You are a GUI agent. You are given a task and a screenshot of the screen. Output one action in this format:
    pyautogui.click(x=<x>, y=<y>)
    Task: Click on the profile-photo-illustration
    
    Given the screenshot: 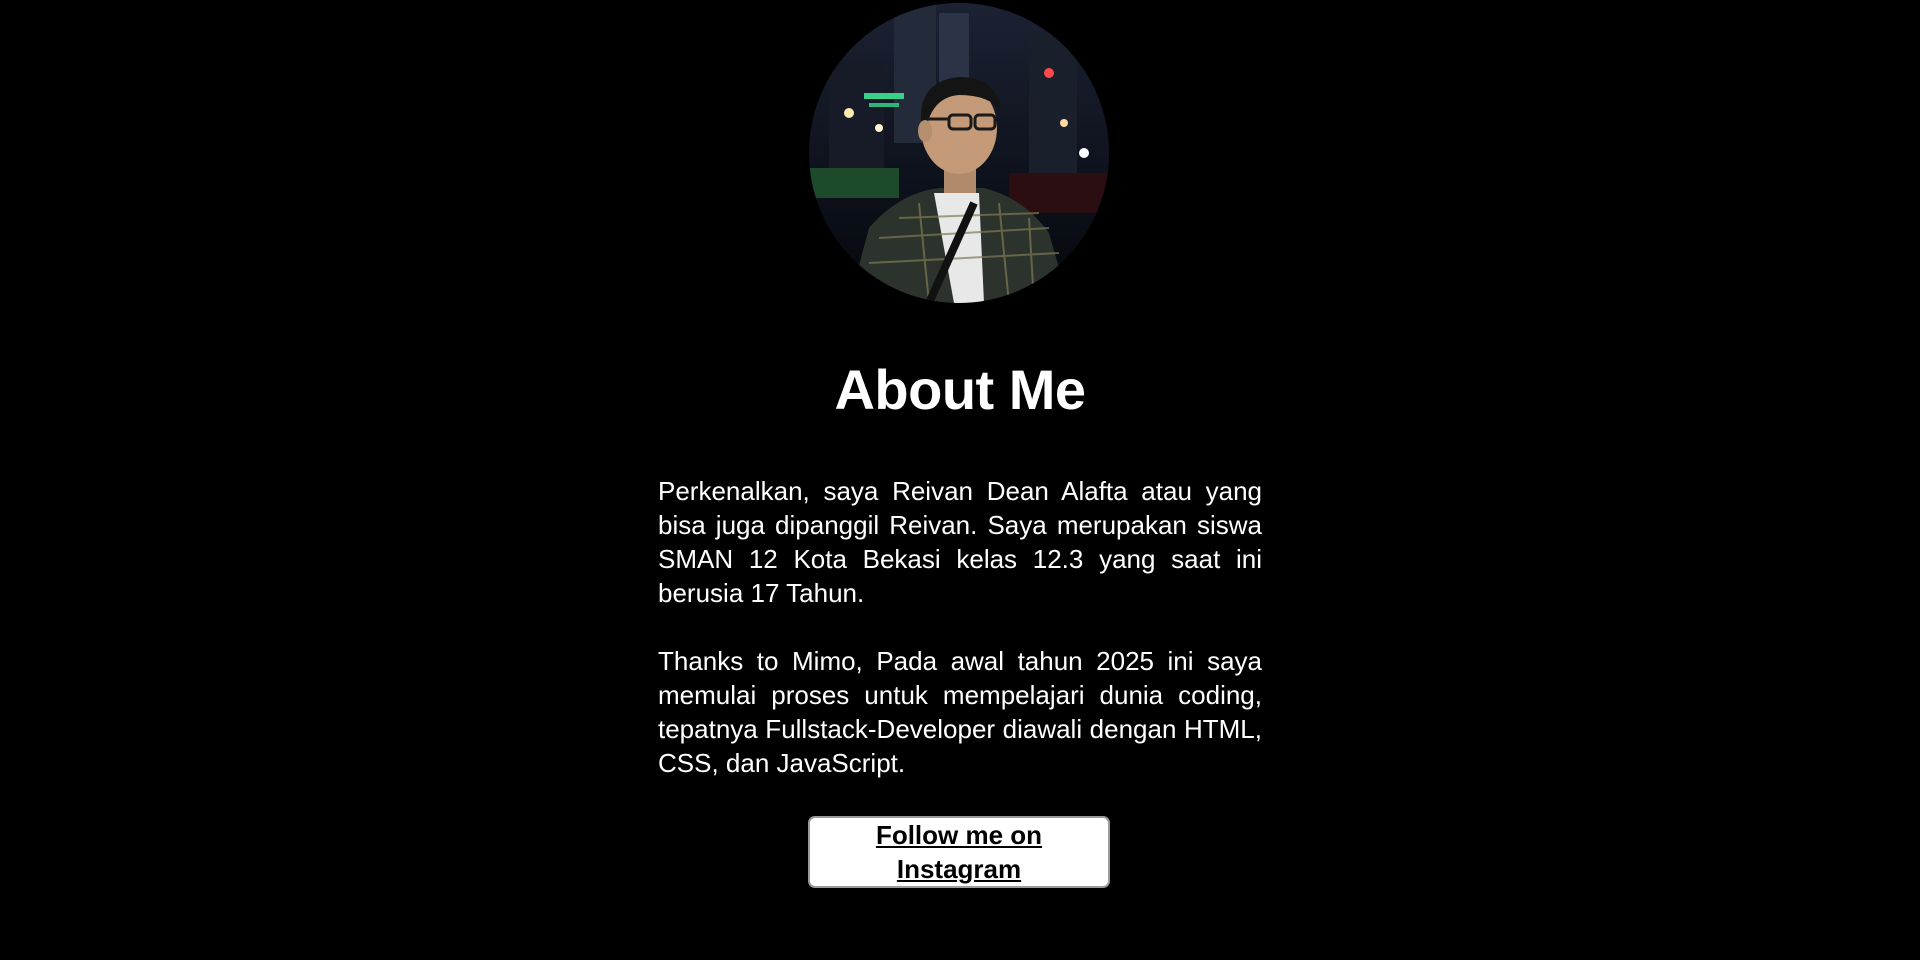 What is the action you would take?
    pyautogui.click(x=959, y=153)
    